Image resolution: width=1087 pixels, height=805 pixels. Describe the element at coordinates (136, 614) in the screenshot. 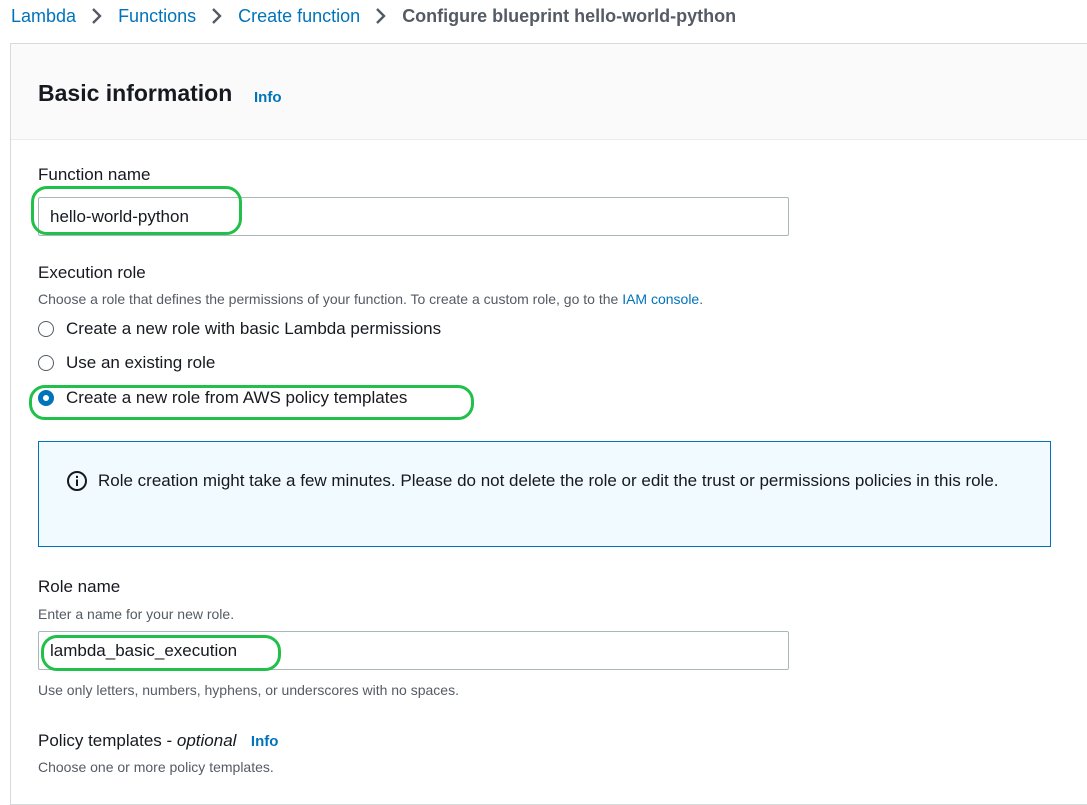

I see `role-name-description: Enter a name for your new role.` at that location.